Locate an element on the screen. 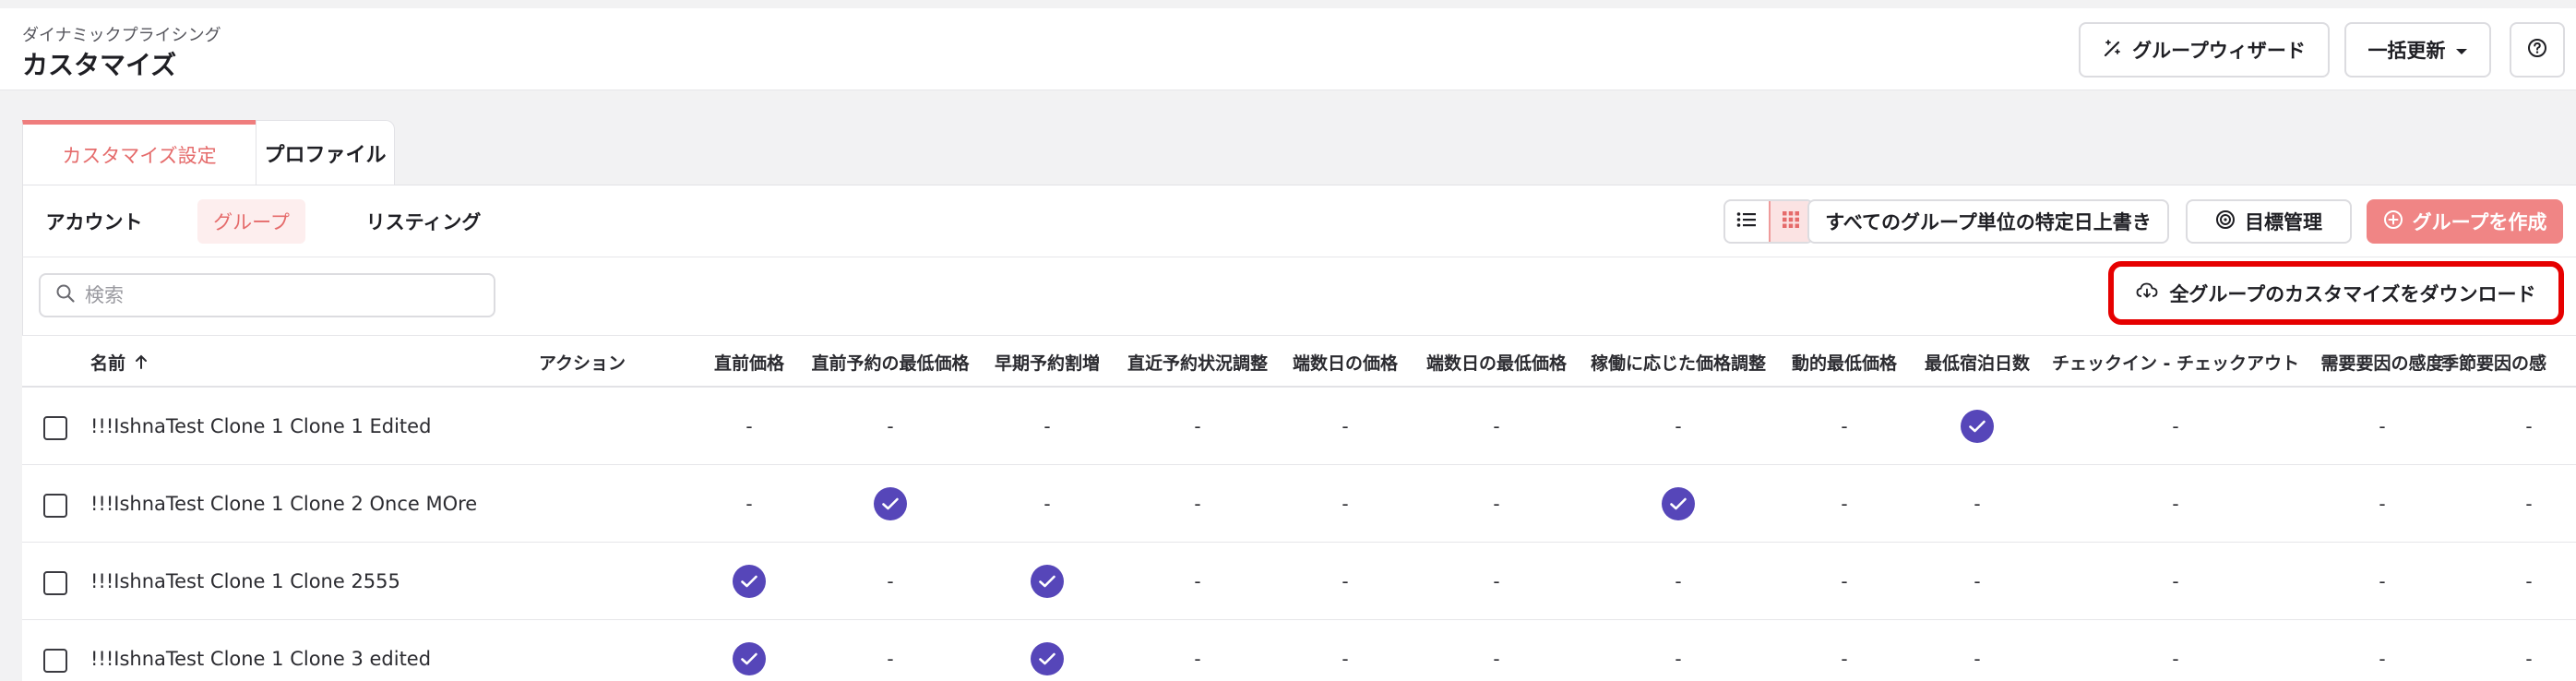 The width and height of the screenshot is (2576, 681). name-header-label: 名前 is located at coordinates (108, 363).